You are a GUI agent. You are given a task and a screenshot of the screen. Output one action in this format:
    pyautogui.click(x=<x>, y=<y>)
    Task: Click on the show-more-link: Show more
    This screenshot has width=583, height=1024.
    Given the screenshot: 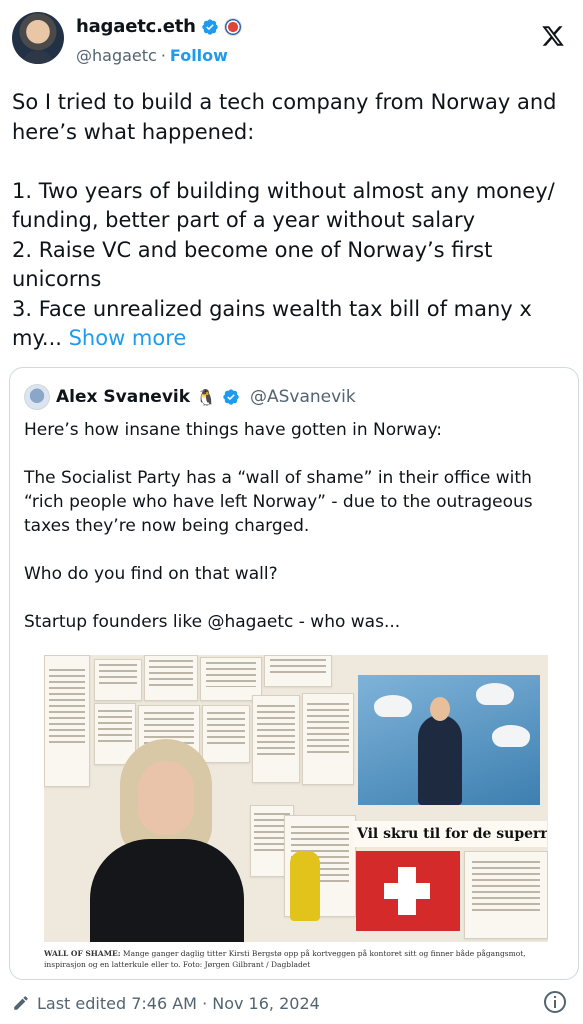 What is the action you would take?
    pyautogui.click(x=128, y=338)
    